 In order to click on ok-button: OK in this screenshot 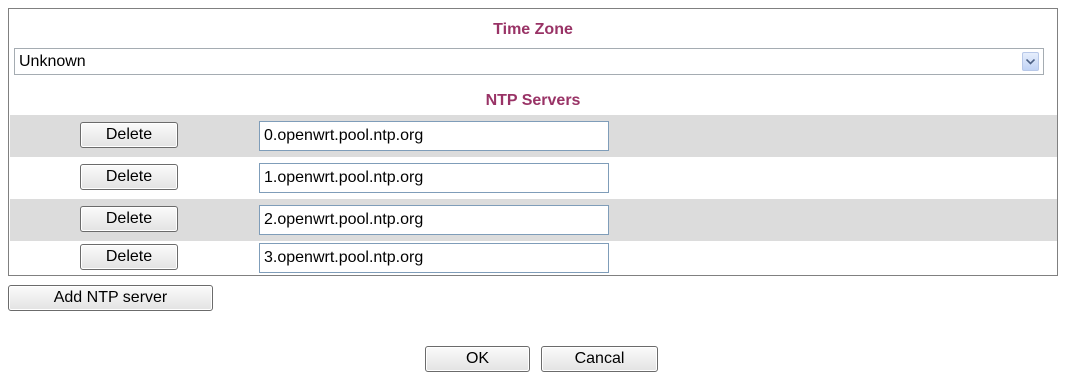, I will do `click(477, 359)`.